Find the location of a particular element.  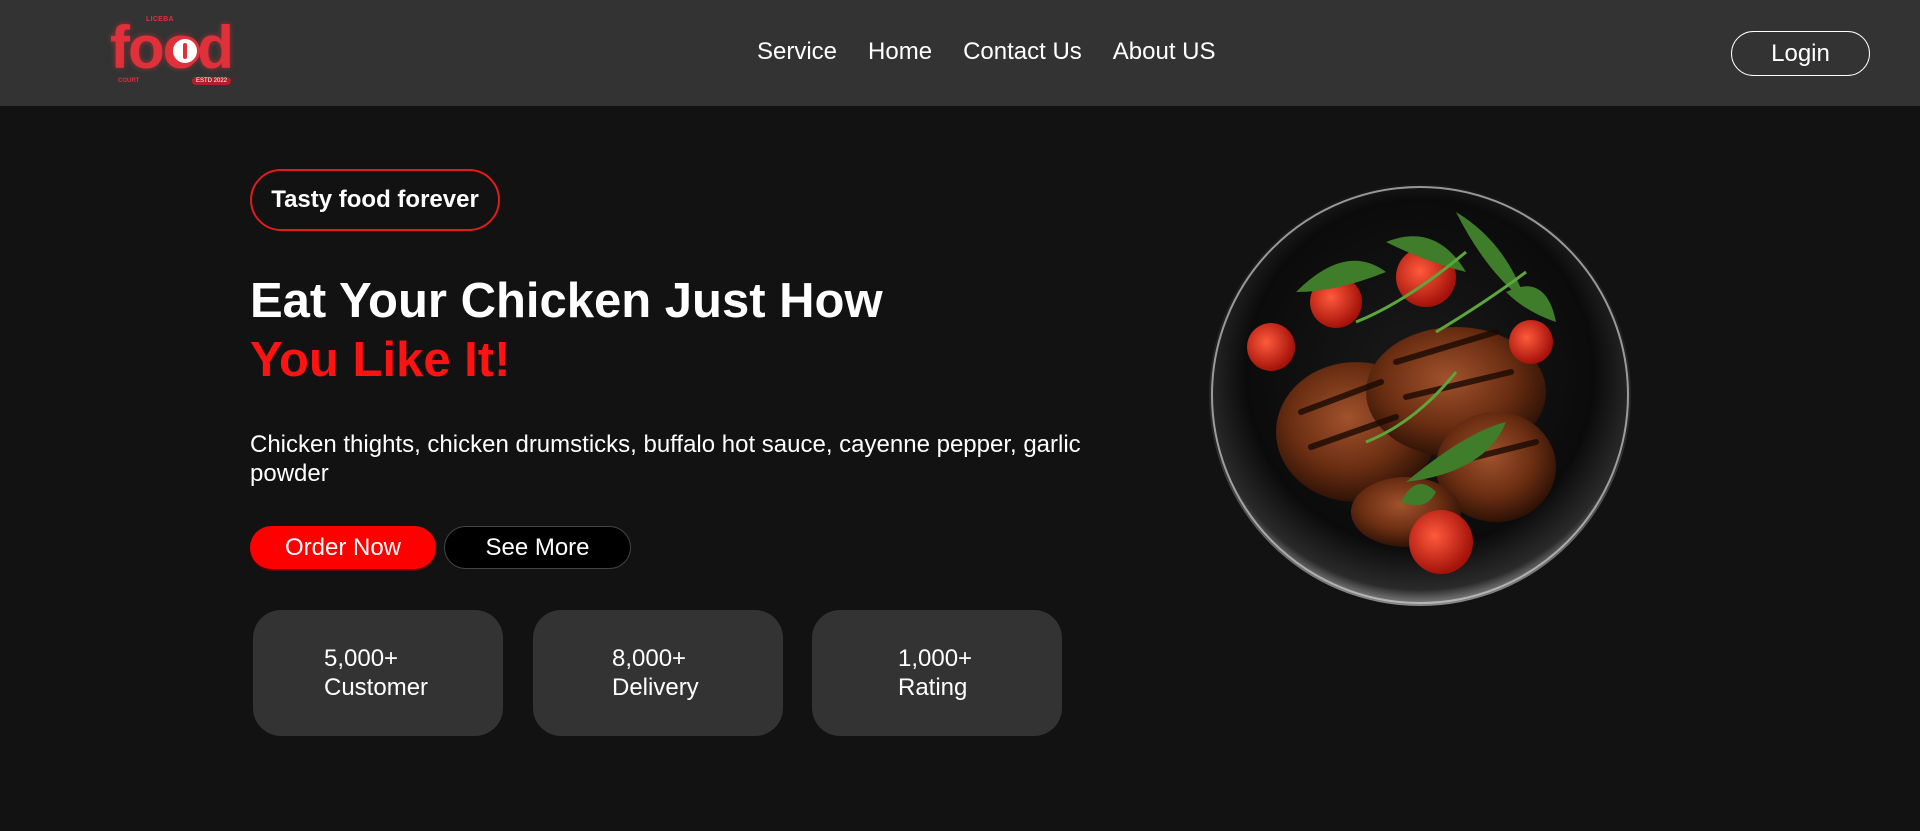

nav-link-service: Service is located at coordinates (797, 52).